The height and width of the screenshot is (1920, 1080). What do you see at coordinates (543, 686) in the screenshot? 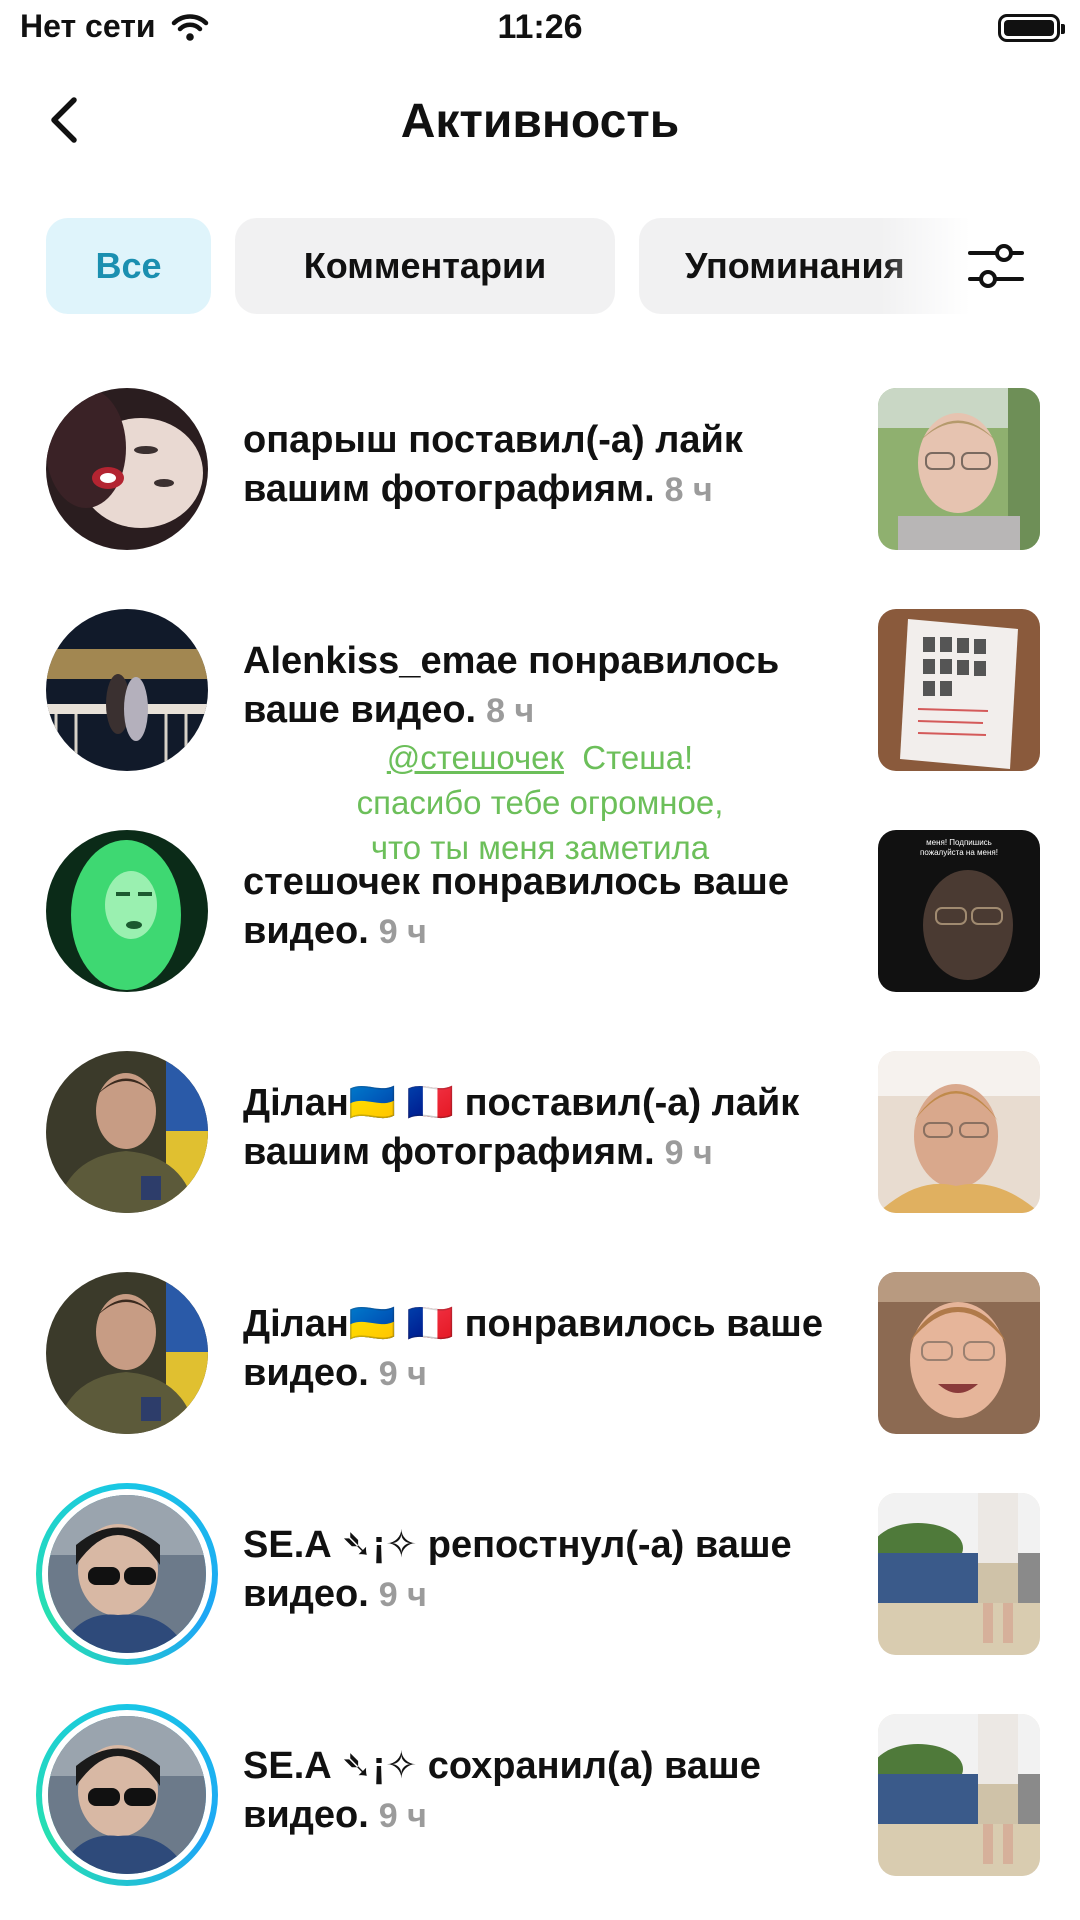
I see `activity-text: Alenkiss_emae понравилось ваше видео. 8 ч` at bounding box center [543, 686].